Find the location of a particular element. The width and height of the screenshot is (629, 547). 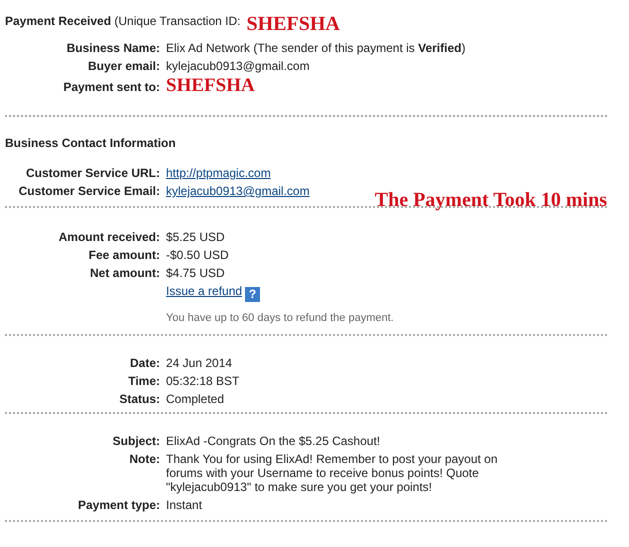

field-label: Amount received: is located at coordinates (109, 237).